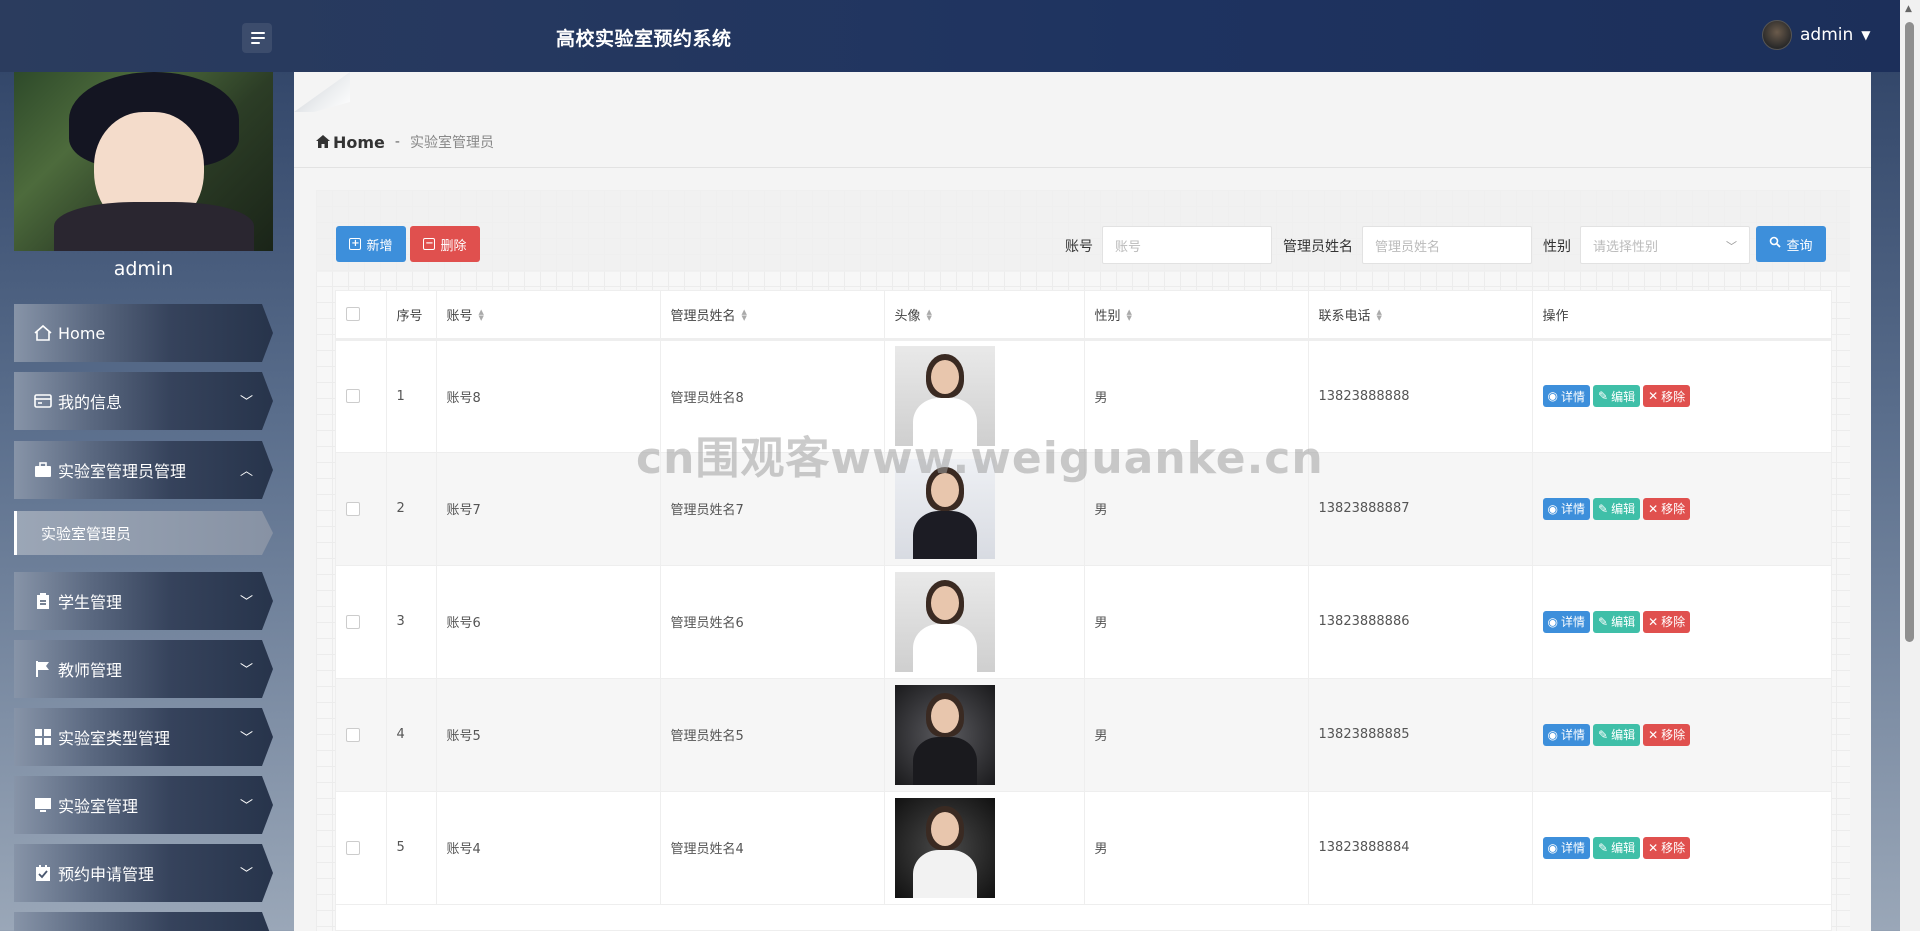  What do you see at coordinates (143, 737) in the screenshot?
I see `sidebar-item-lab-type-mgmt: 实验室类型管理 ﹀` at bounding box center [143, 737].